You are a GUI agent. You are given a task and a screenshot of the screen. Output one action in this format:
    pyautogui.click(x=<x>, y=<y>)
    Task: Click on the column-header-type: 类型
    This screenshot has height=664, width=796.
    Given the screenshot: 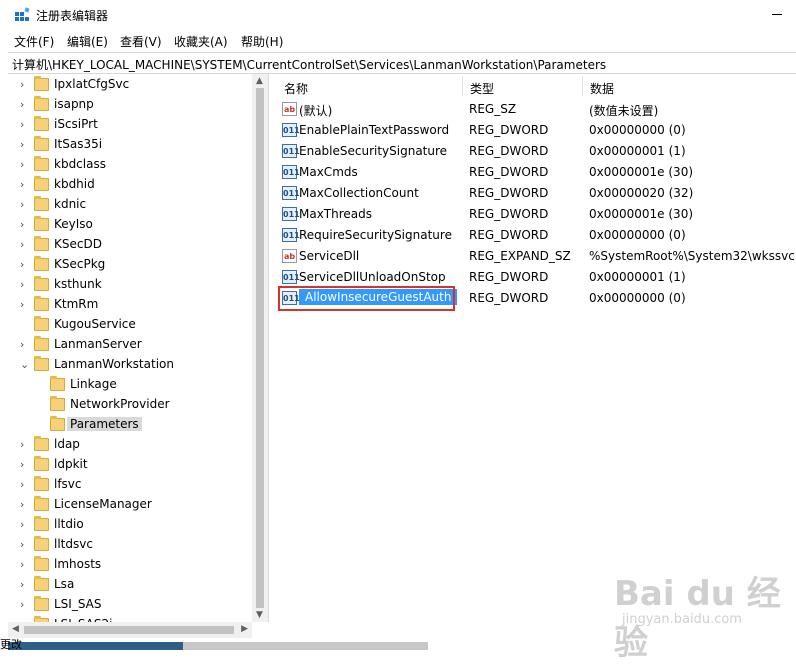 What is the action you would take?
    pyautogui.click(x=522, y=86)
    